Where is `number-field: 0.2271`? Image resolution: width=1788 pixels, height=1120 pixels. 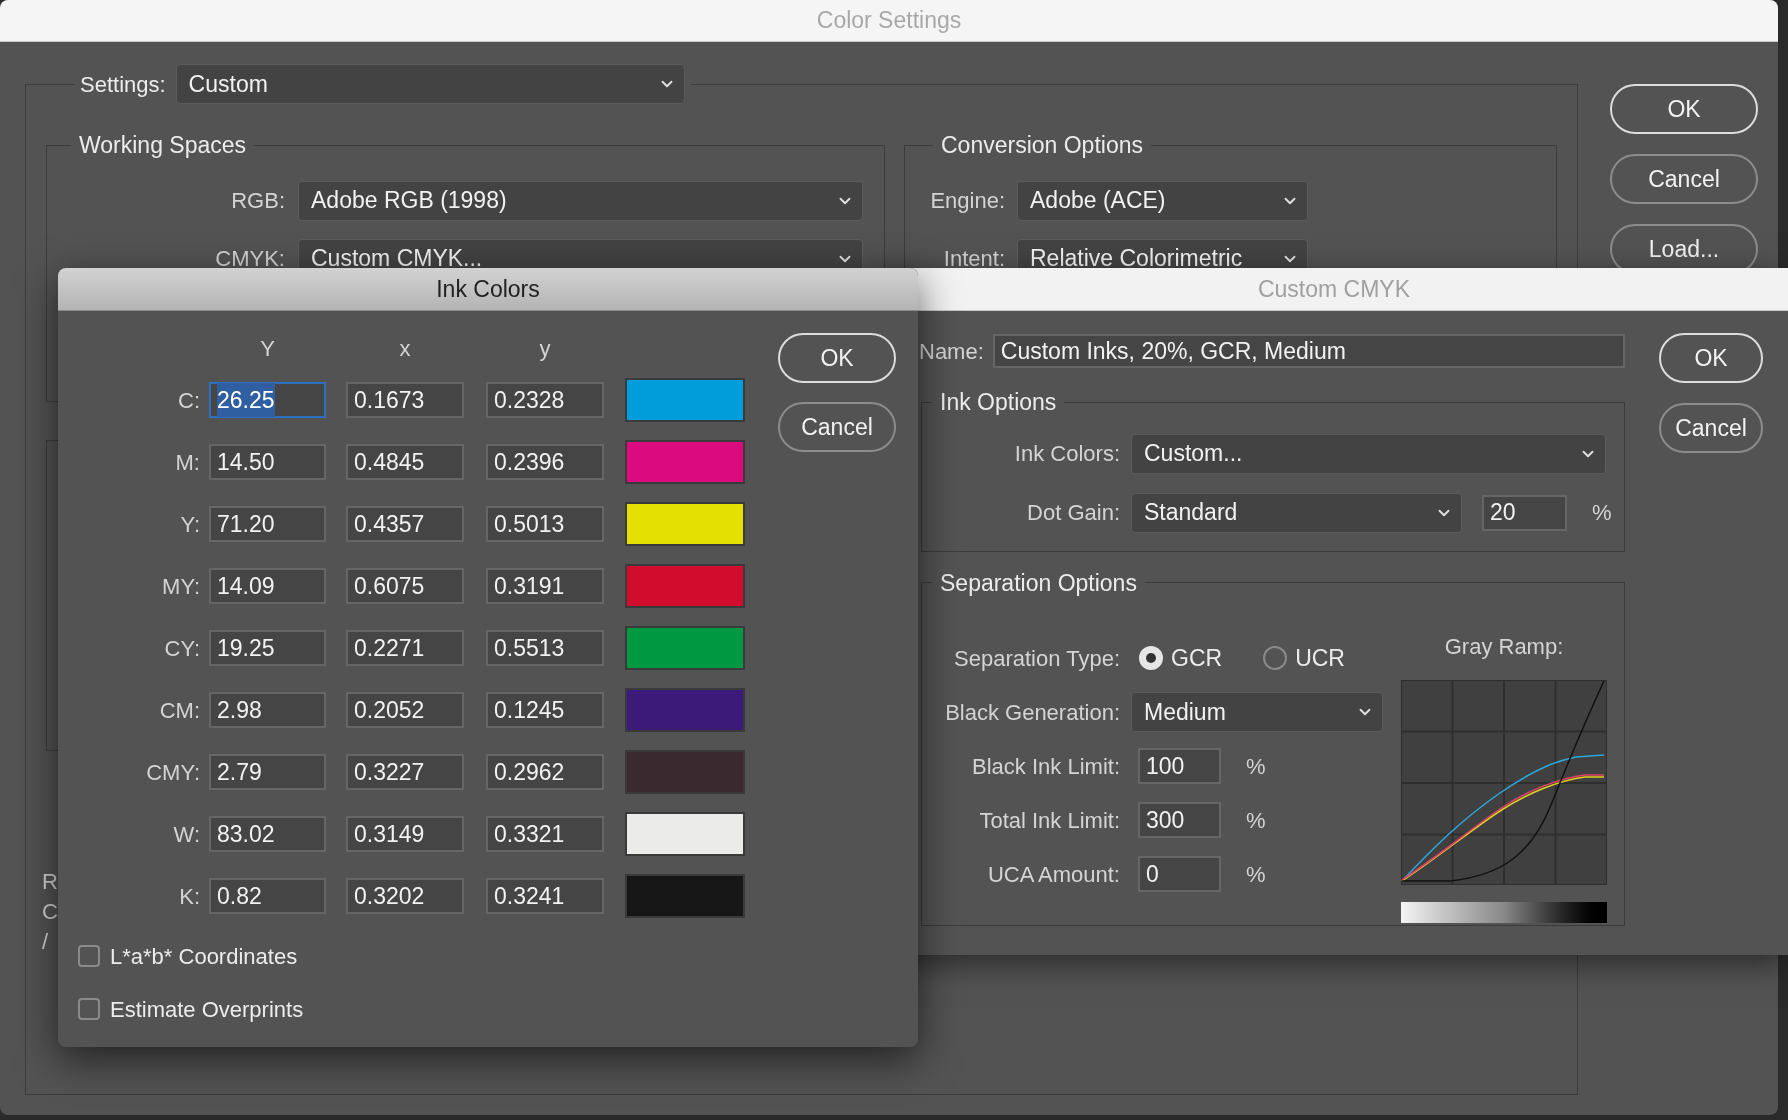 number-field: 0.2271 is located at coordinates (405, 648).